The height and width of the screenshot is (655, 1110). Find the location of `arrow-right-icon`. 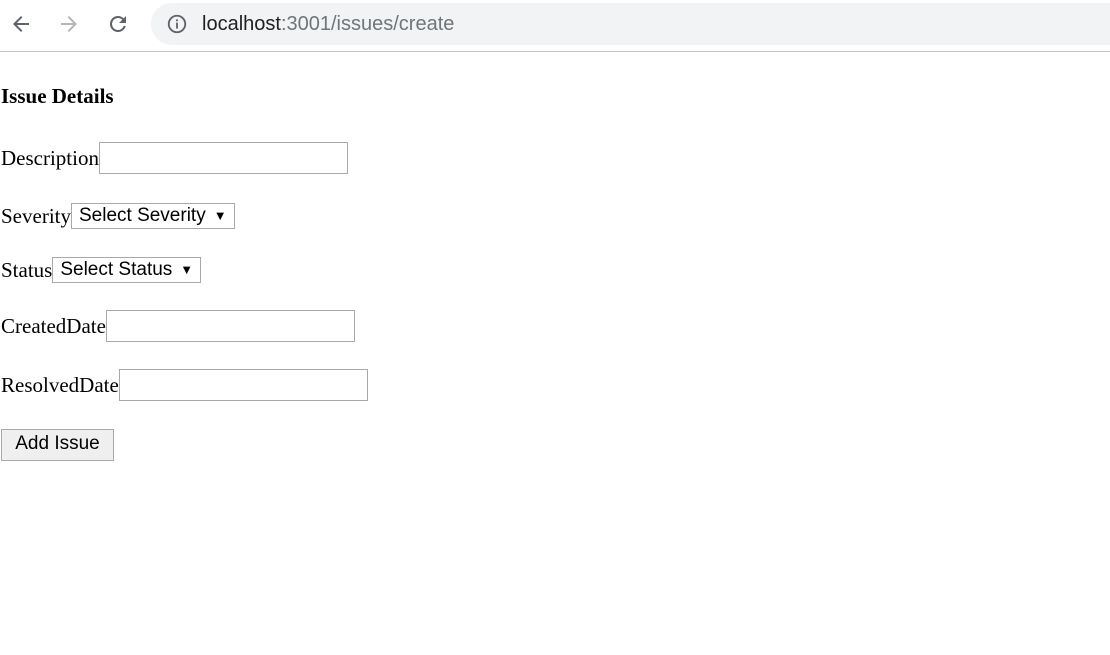

arrow-right-icon is located at coordinates (69, 24).